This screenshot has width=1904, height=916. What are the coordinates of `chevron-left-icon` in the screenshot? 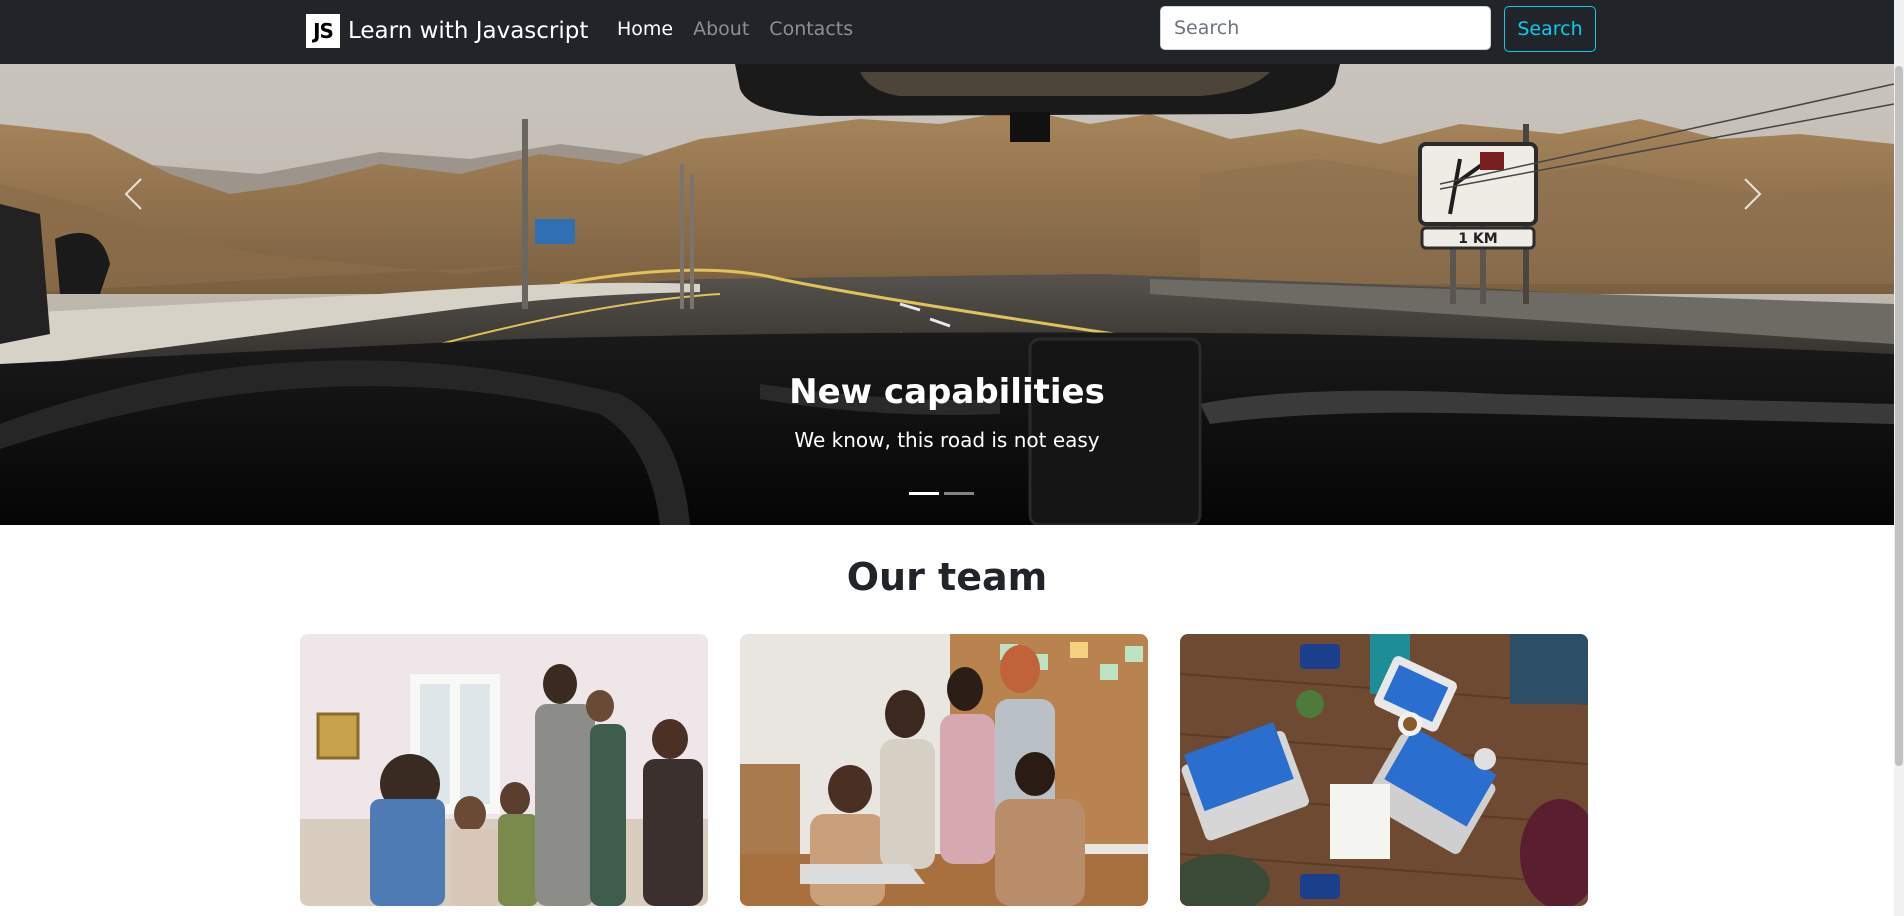 It's located at (133, 194).